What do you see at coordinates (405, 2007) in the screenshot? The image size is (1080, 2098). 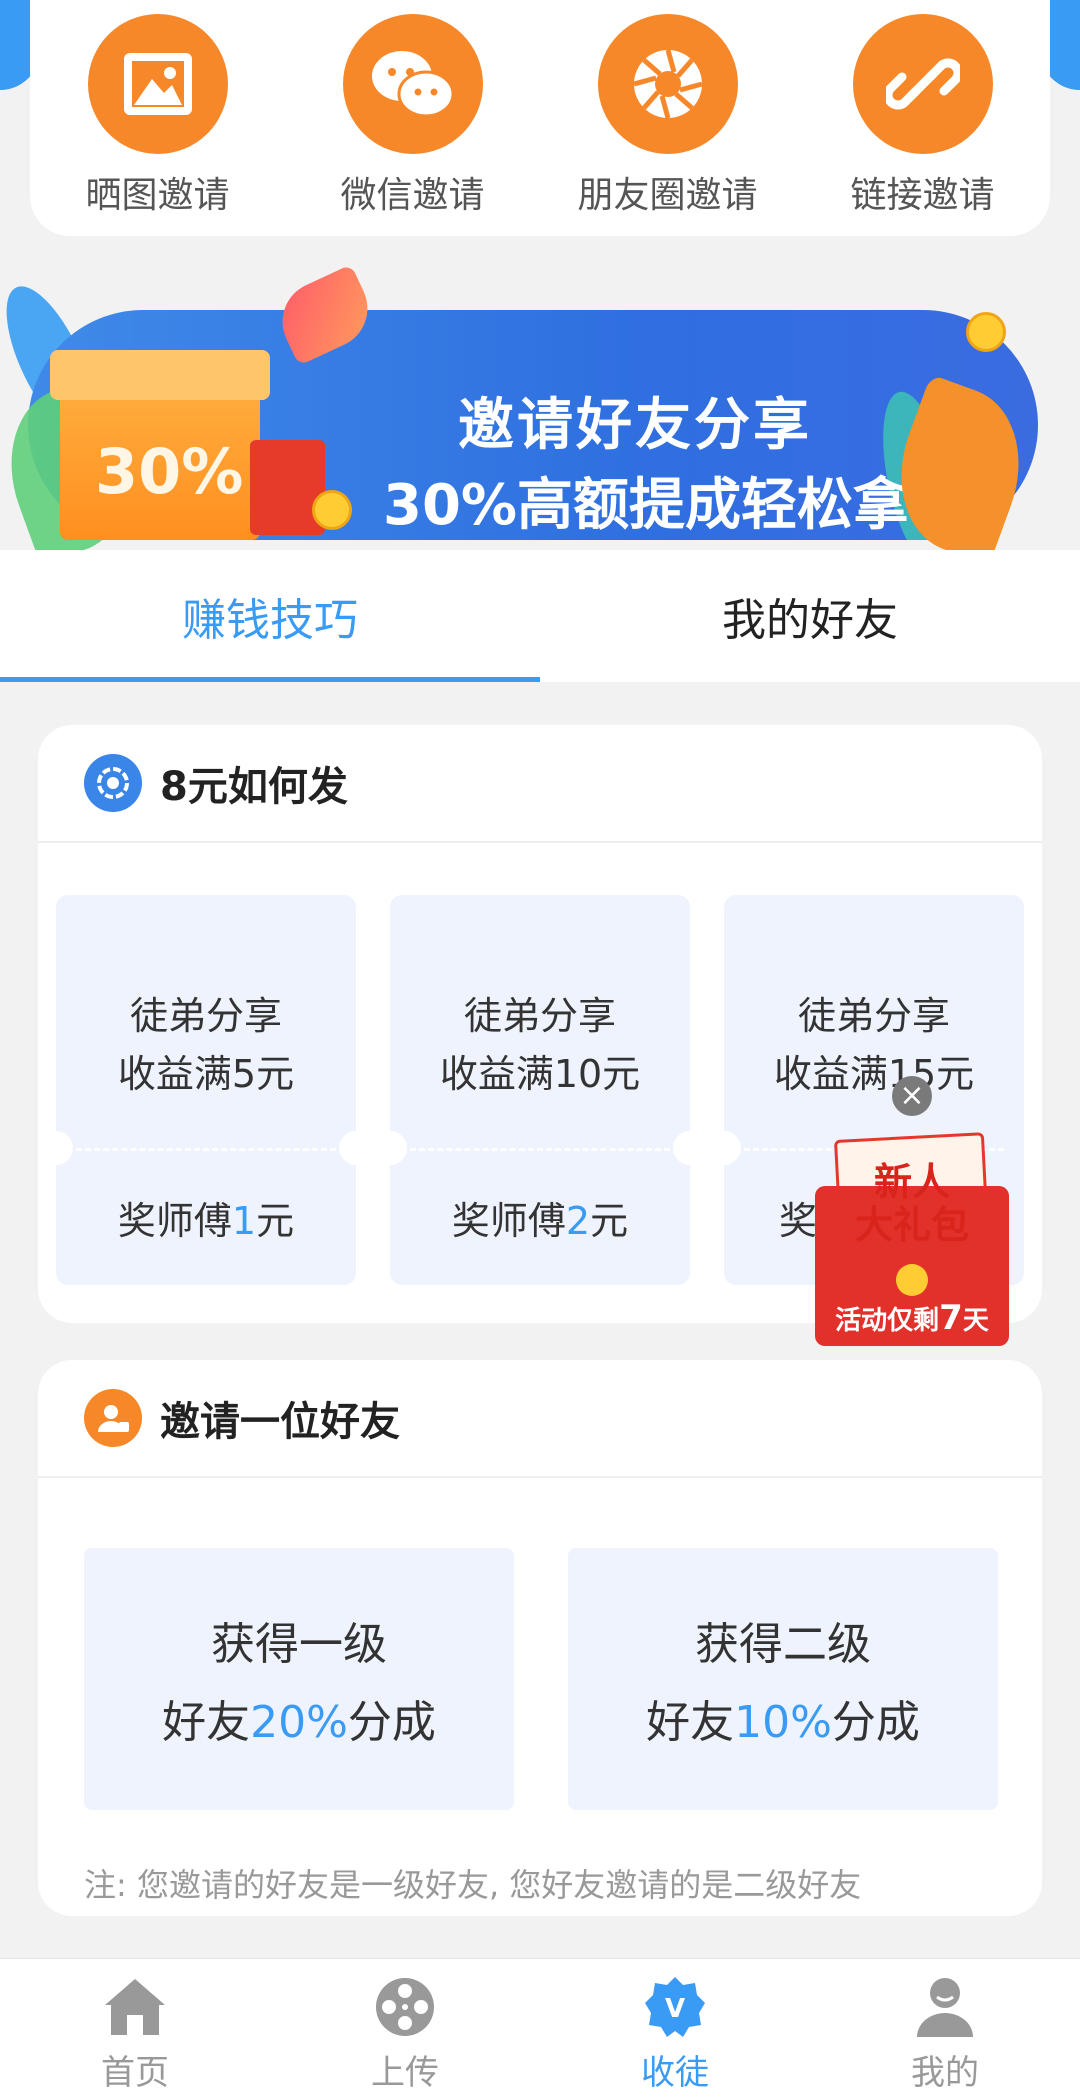 I see `film-reel-icon` at bounding box center [405, 2007].